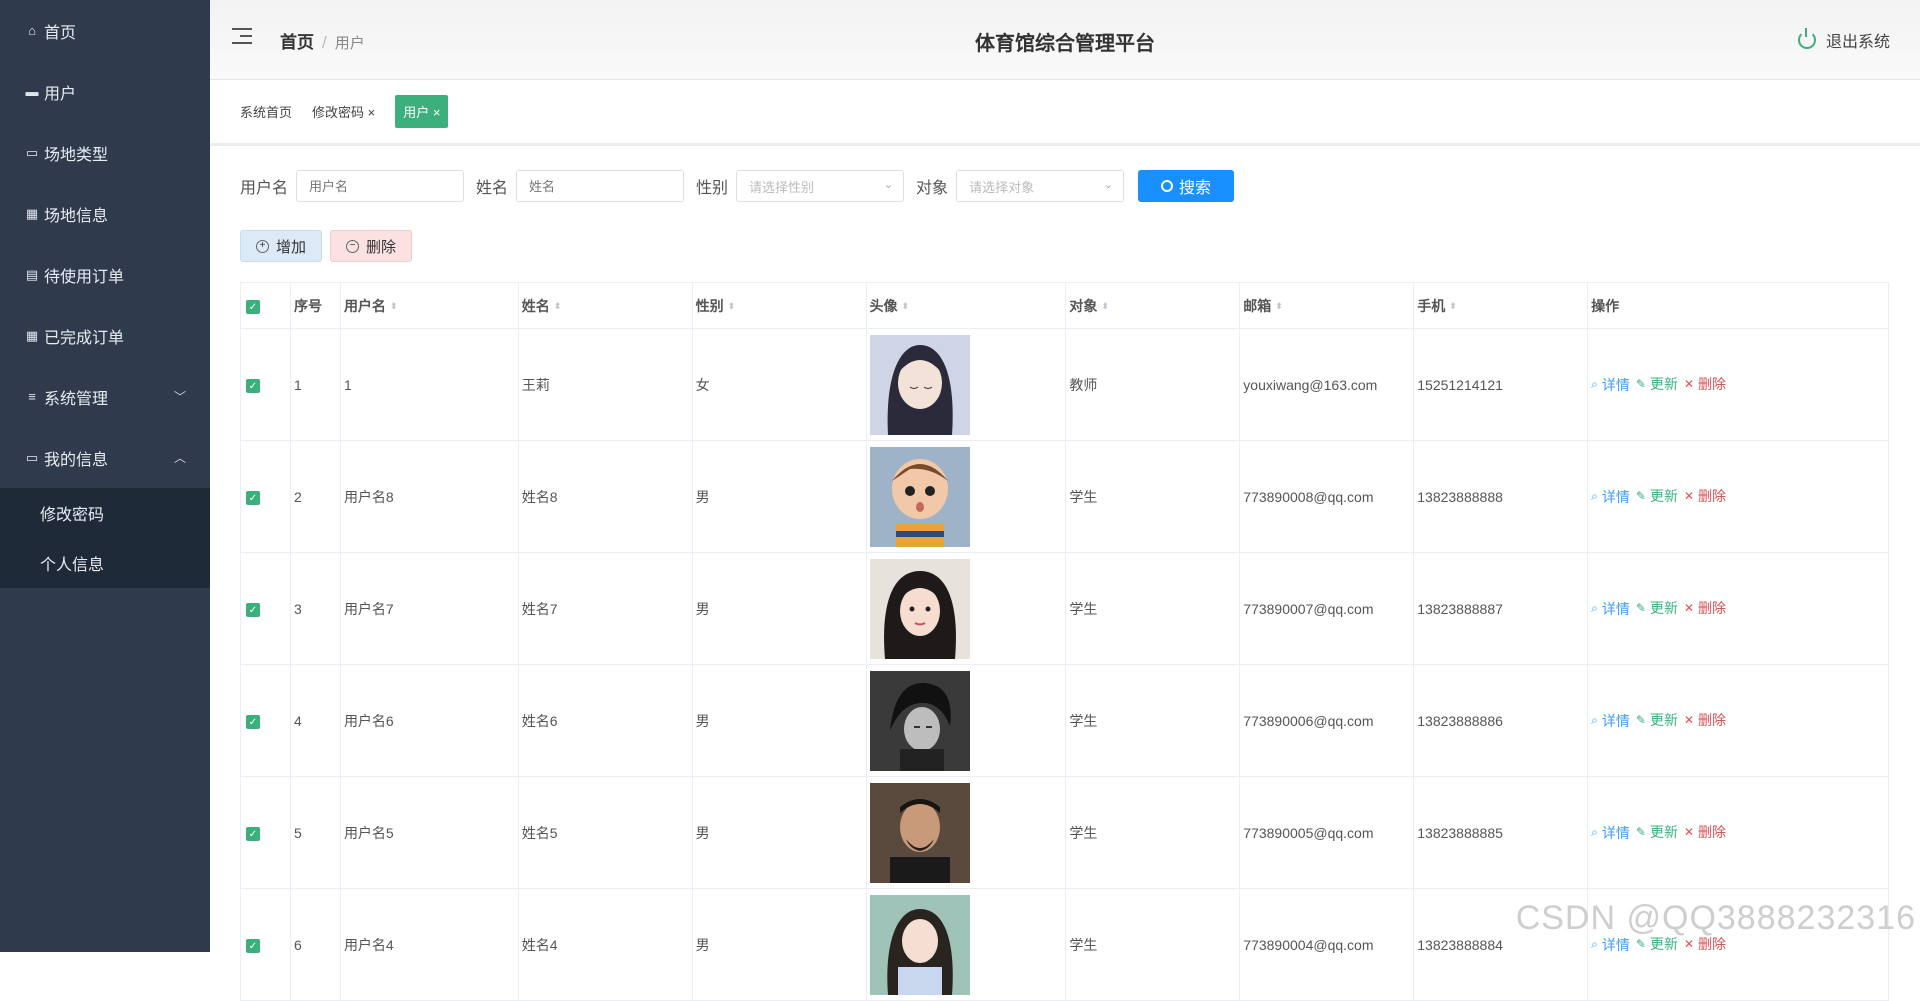 The image size is (1920, 1001). What do you see at coordinates (371, 246) in the screenshot?
I see `delete-button: − 删除` at bounding box center [371, 246].